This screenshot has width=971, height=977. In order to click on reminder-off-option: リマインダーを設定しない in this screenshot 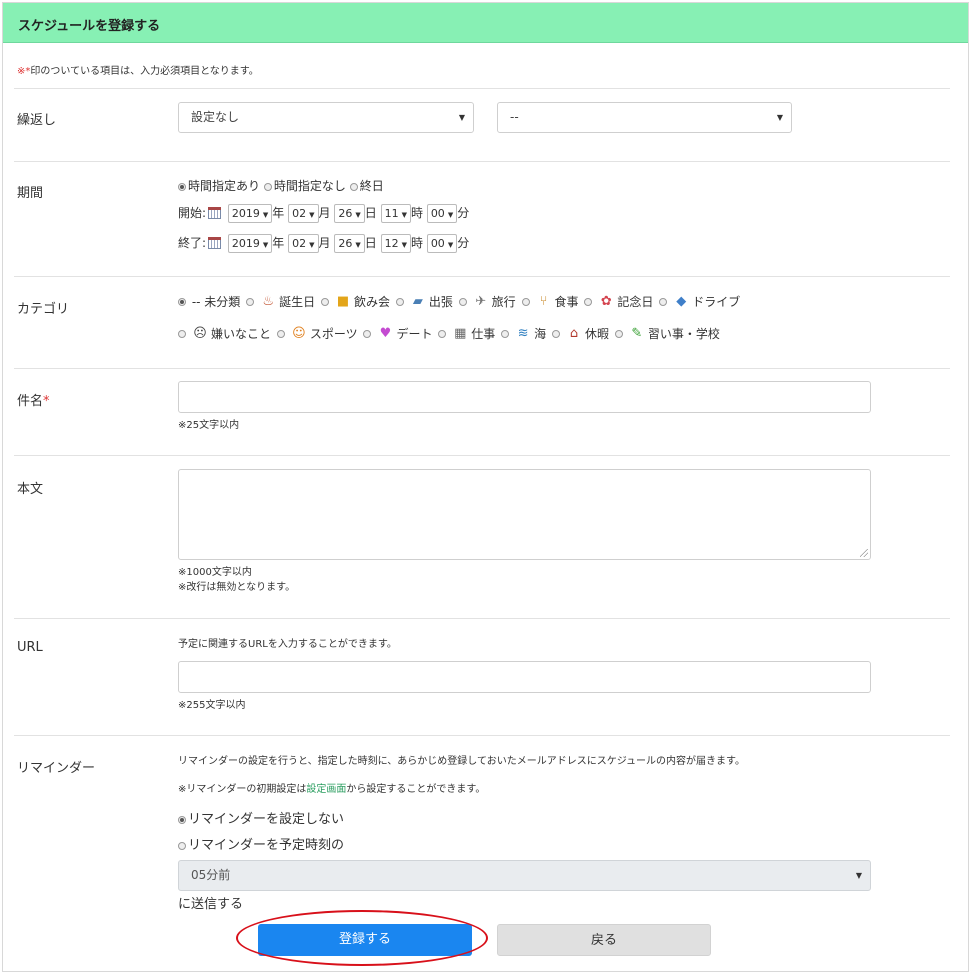, I will do `click(261, 817)`.